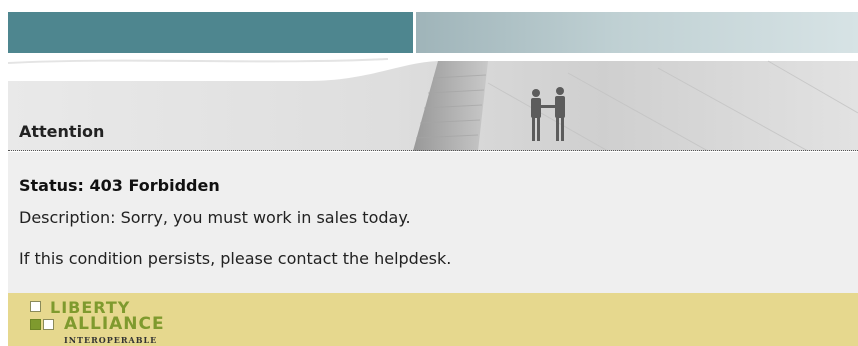 The height and width of the screenshot is (346, 858). What do you see at coordinates (119, 185) in the screenshot?
I see `status-text: Status: 403 Forbidden` at bounding box center [119, 185].